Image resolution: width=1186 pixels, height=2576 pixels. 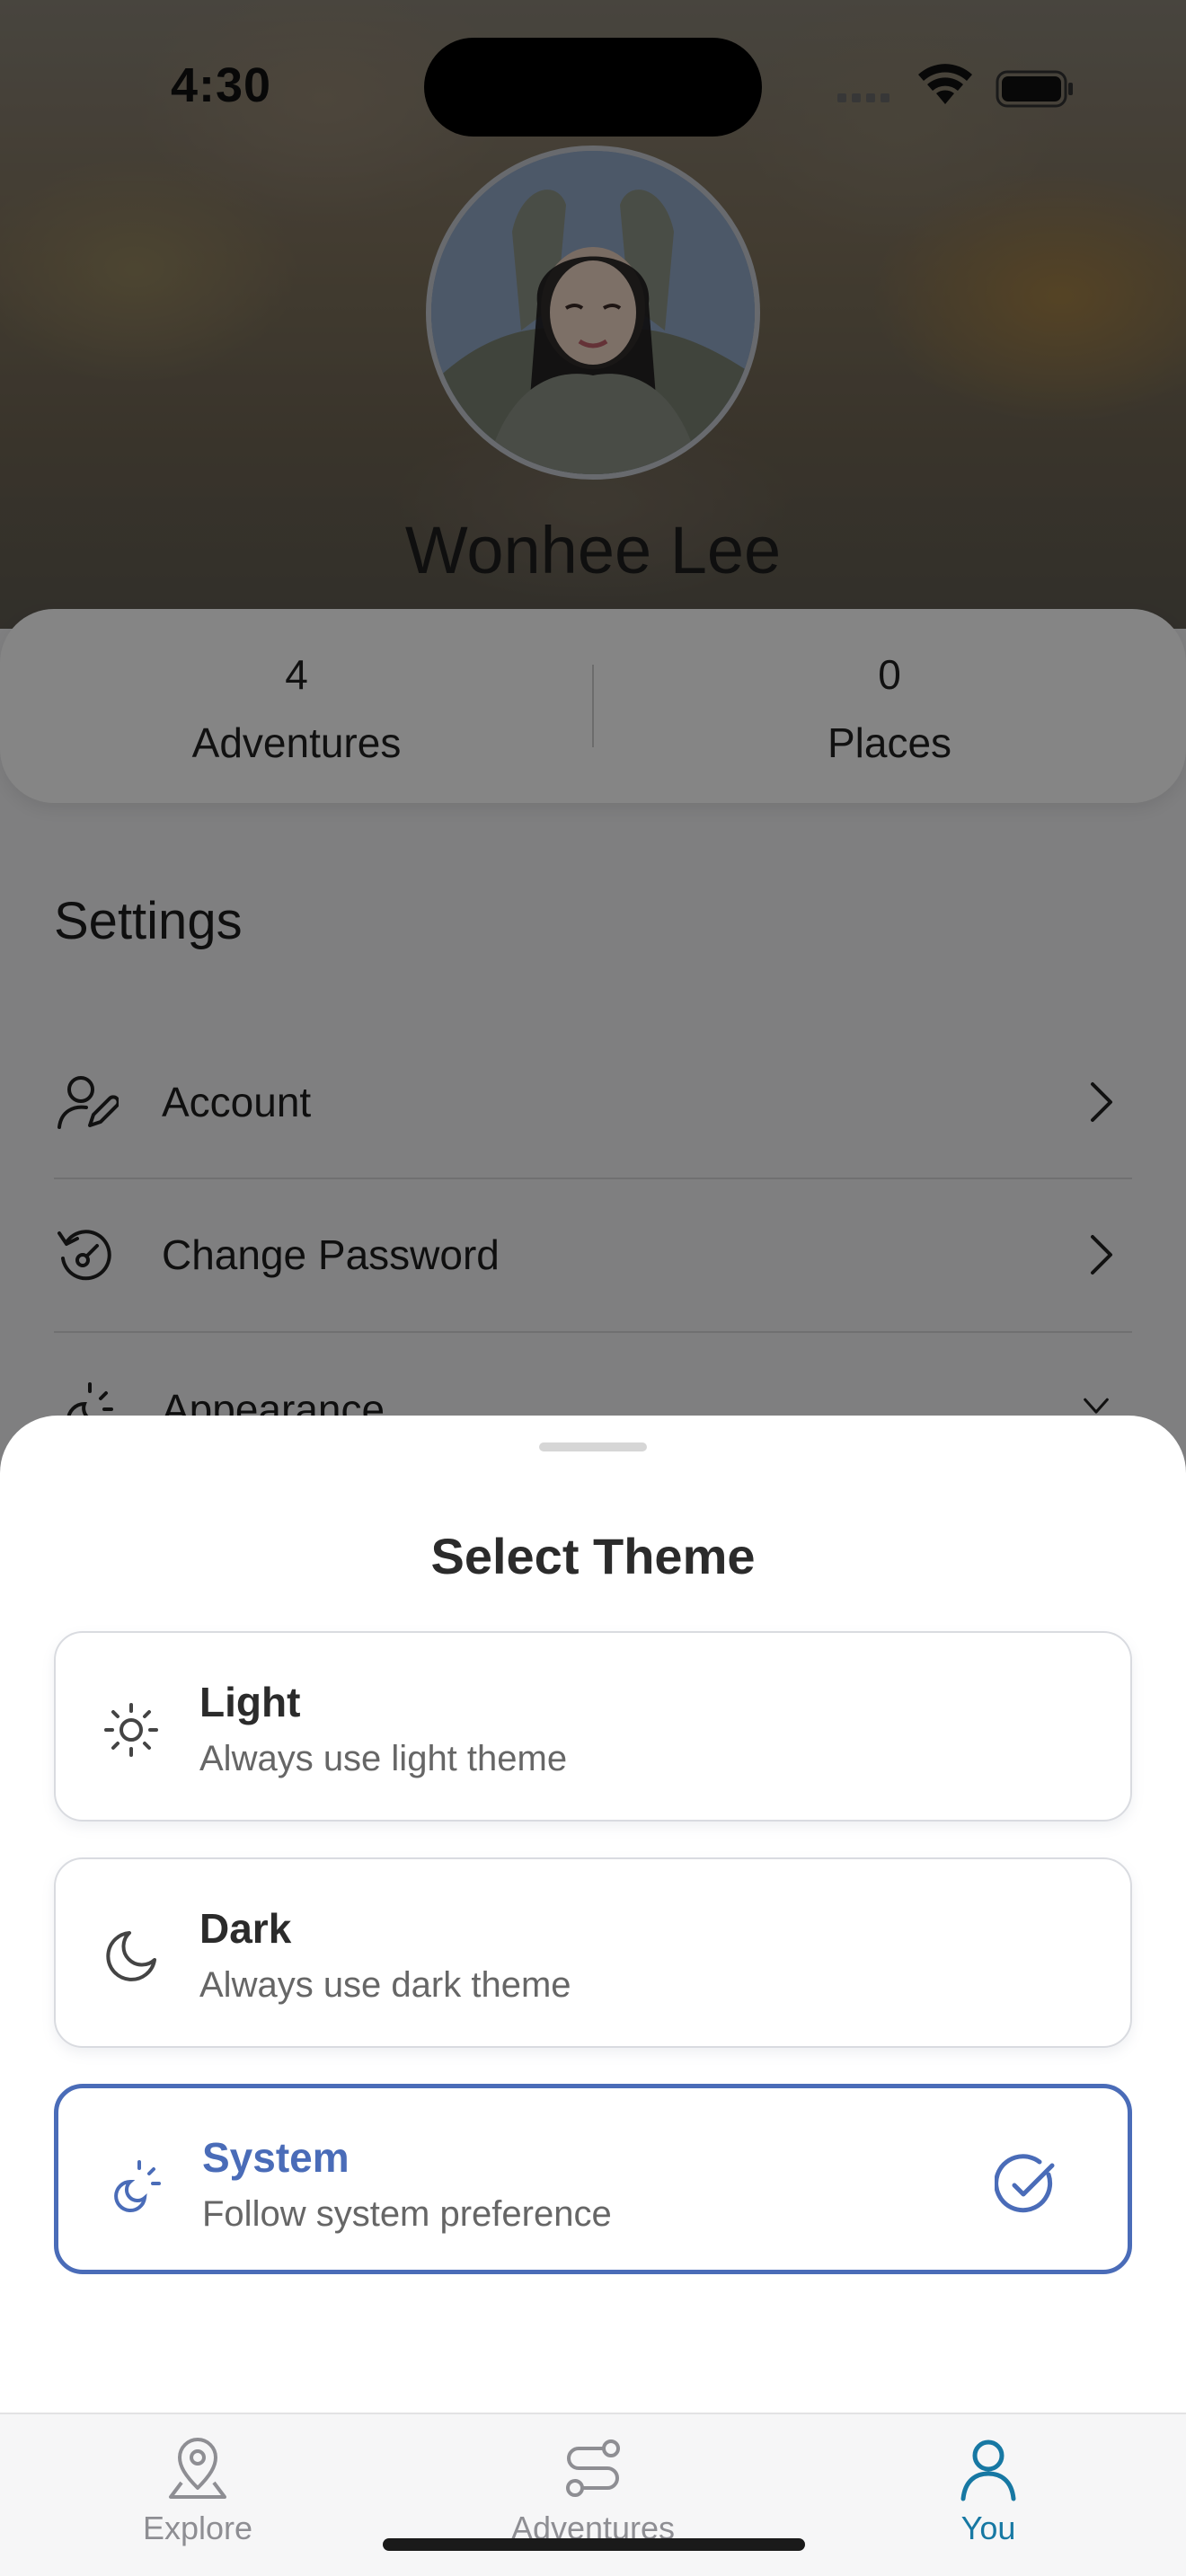 I want to click on tab-adventures: Adventures, so click(x=593, y=2489).